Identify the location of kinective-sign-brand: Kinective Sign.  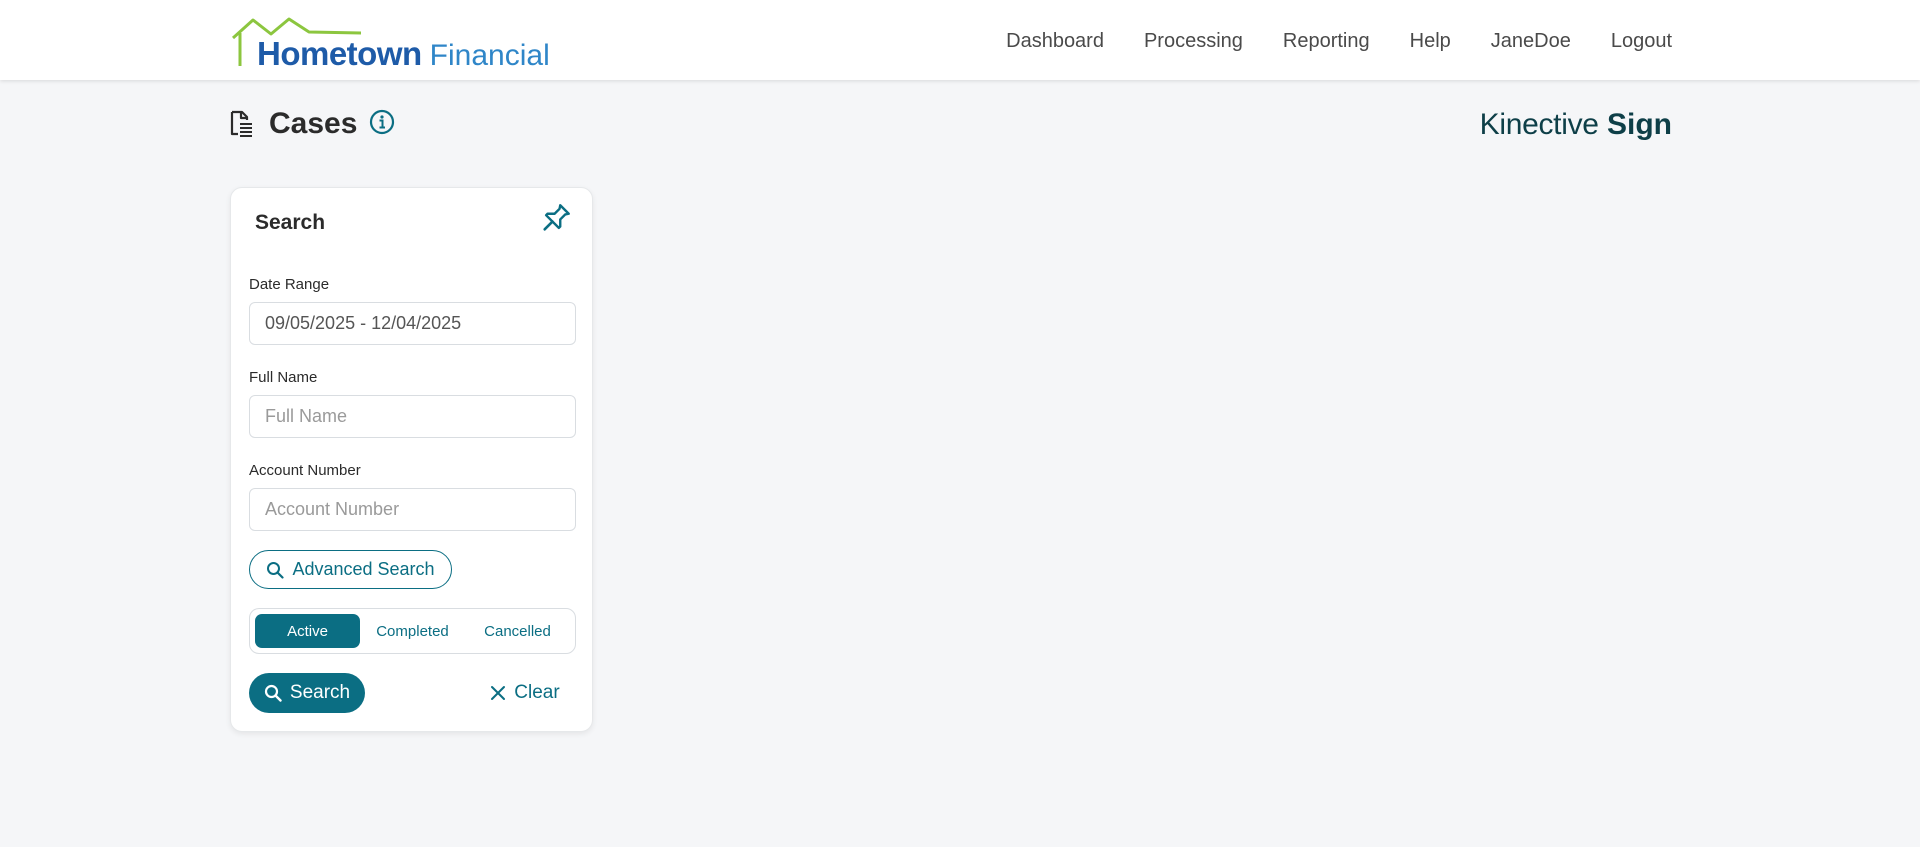
(1576, 125).